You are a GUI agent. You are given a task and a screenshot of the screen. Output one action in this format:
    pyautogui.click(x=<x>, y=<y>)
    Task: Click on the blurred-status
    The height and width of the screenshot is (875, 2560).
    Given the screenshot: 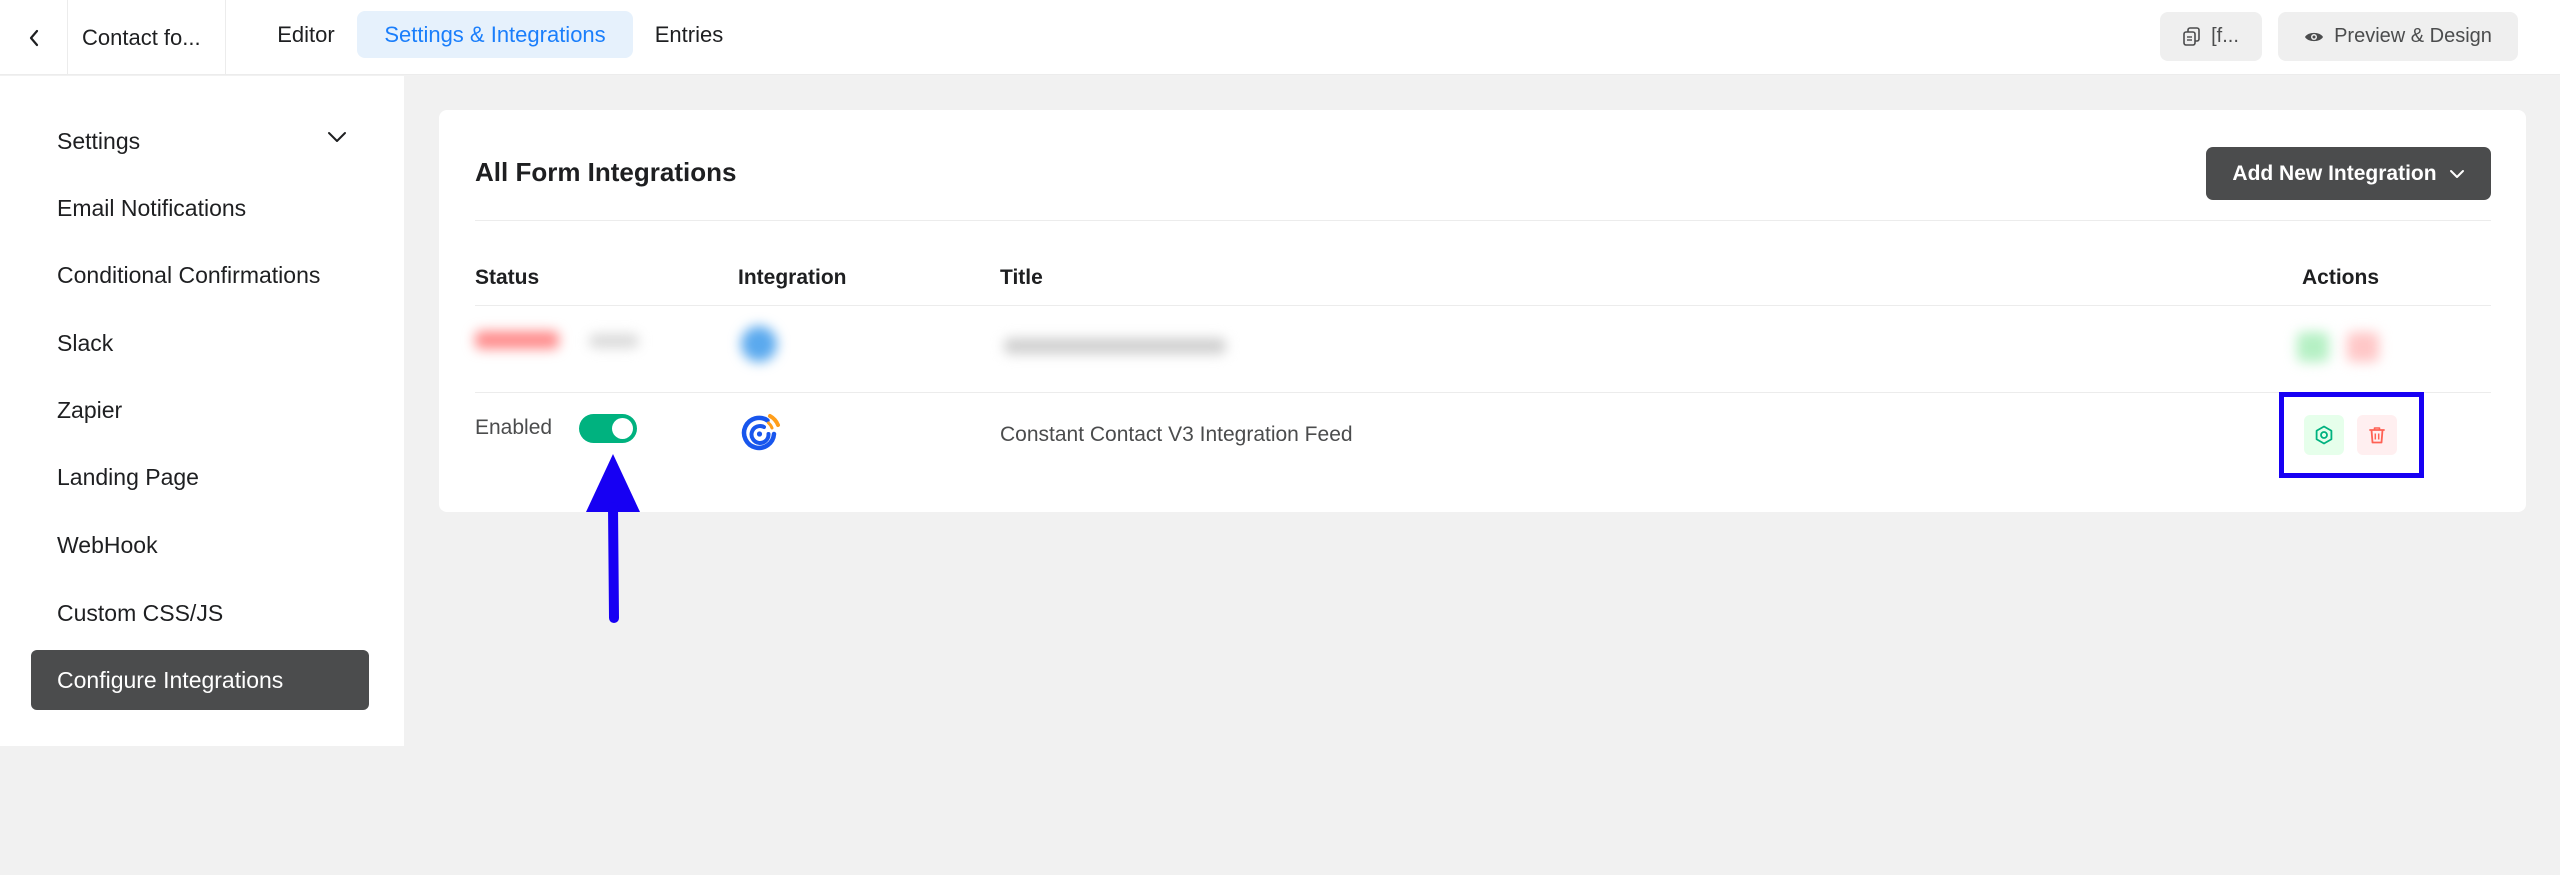 What is the action you would take?
    pyautogui.click(x=517, y=340)
    